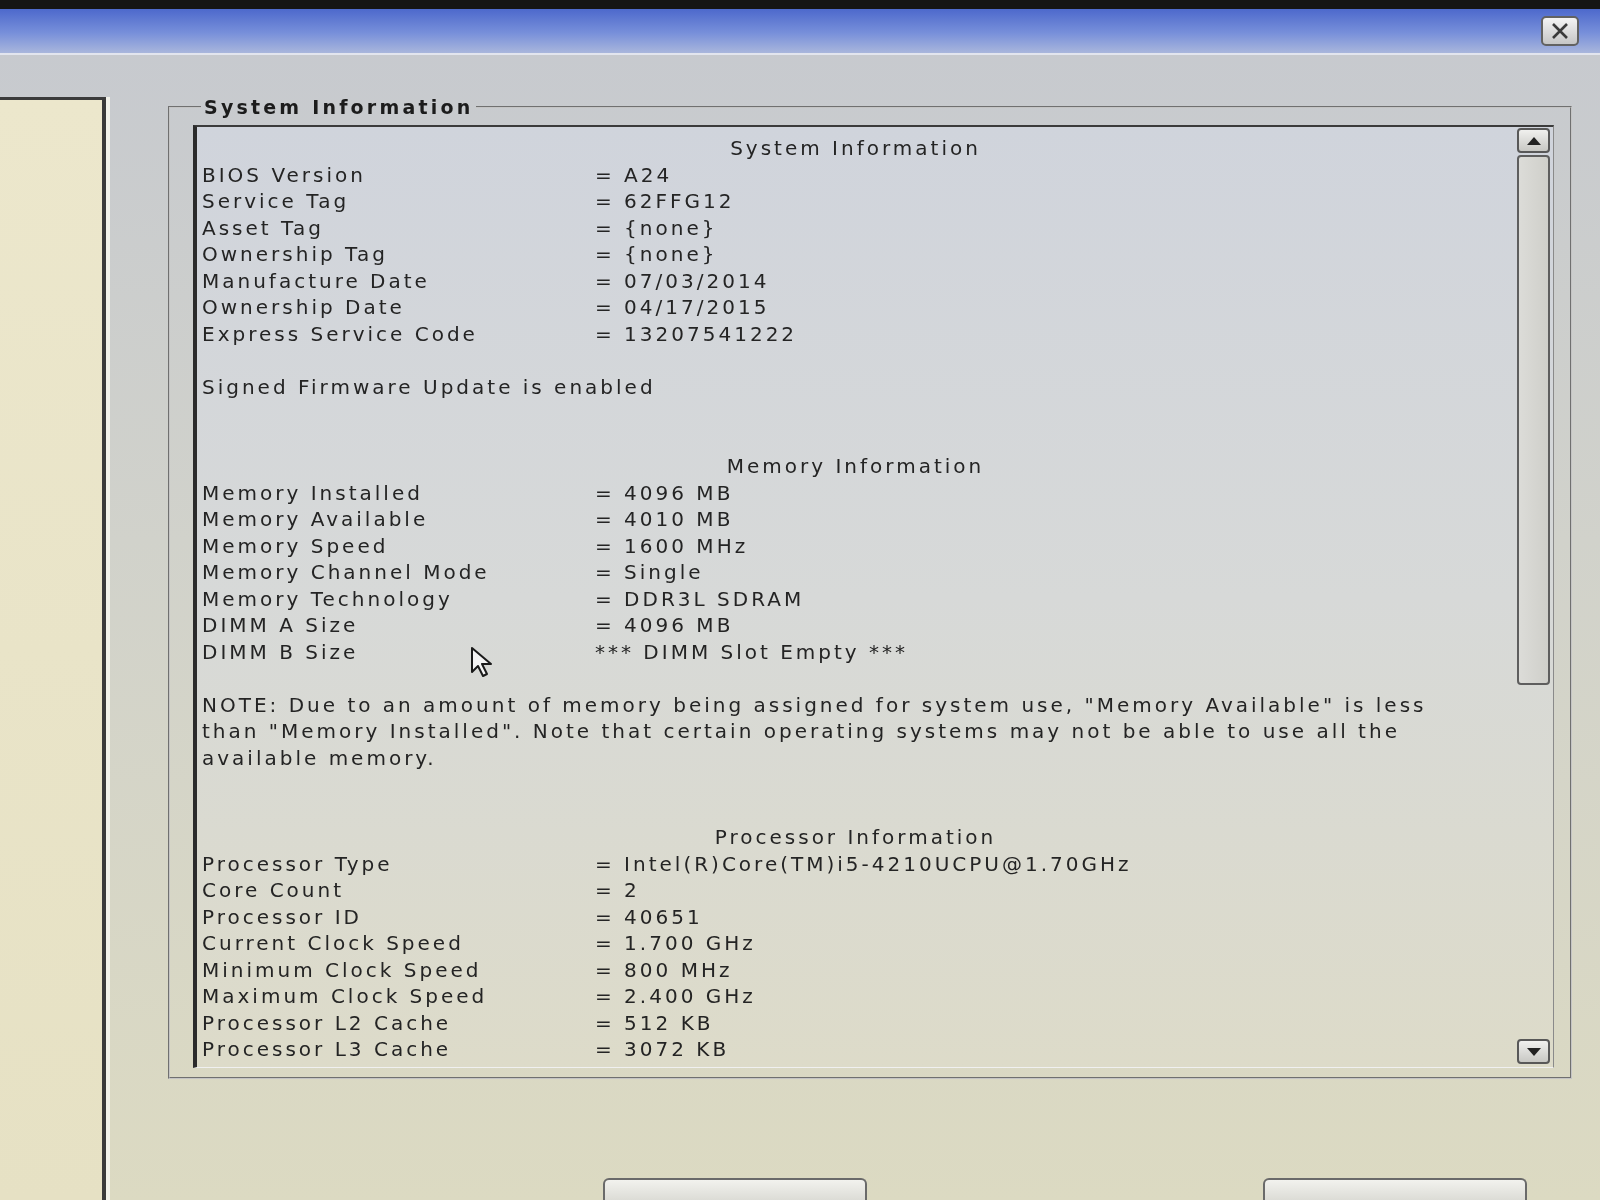 The image size is (1600, 1200). I want to click on field-label: Processor Type, so click(297, 863).